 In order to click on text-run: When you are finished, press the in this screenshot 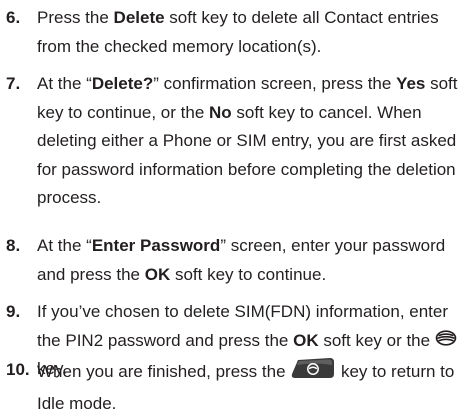, I will do `click(164, 372)`.